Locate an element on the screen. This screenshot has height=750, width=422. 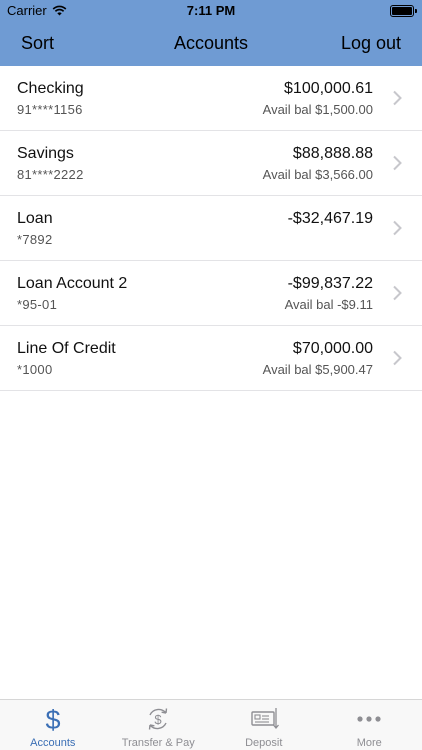
account-balance: $70,000.00 is located at coordinates (332, 348).